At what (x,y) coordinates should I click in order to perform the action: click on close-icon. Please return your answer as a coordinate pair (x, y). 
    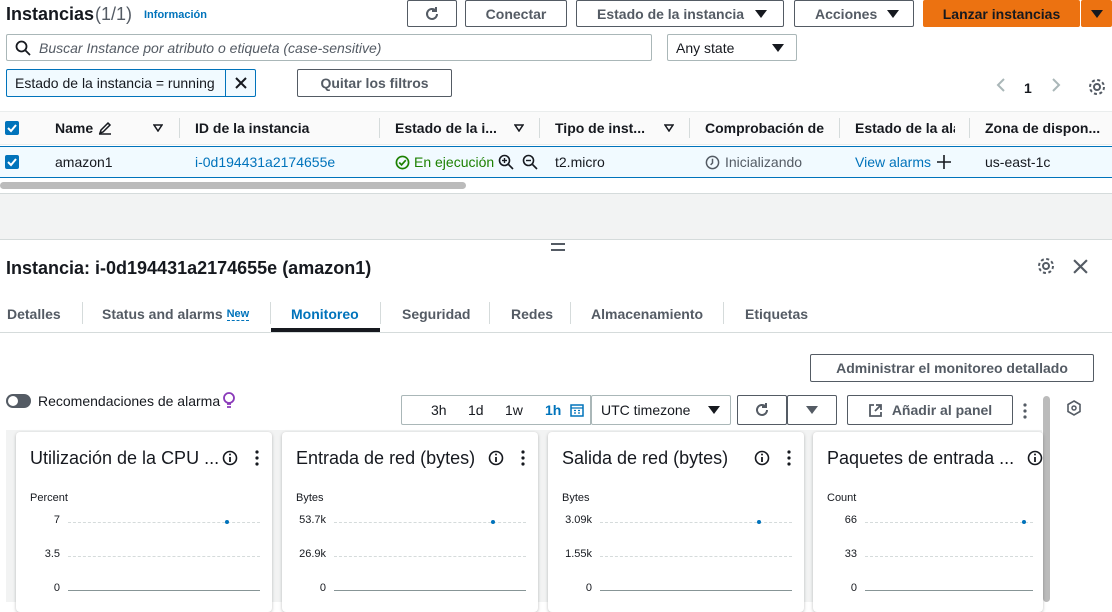
    Looking at the image, I should click on (240, 83).